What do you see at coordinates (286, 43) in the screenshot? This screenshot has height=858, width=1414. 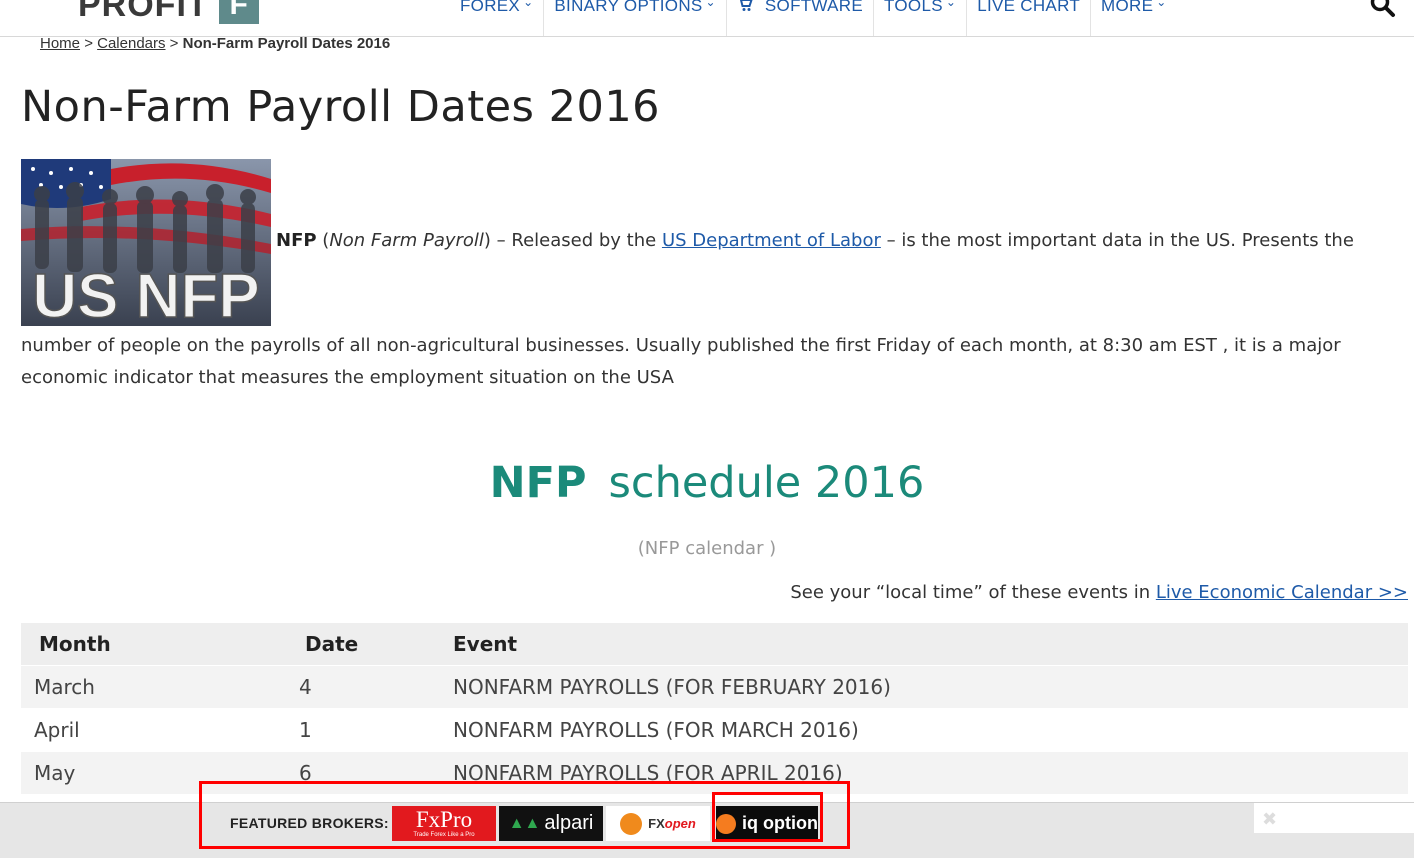 I see `breadcrumb-current: Non-Farm Payroll Dates 2016` at bounding box center [286, 43].